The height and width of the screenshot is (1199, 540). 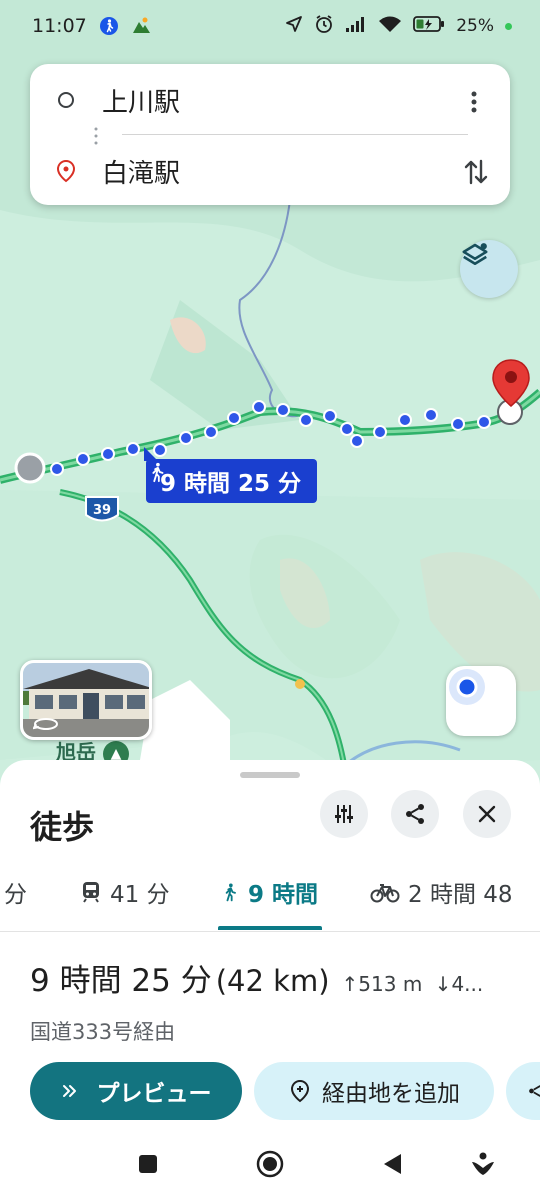 I want to click on travel-mode-title: 徒歩, so click(x=62, y=827).